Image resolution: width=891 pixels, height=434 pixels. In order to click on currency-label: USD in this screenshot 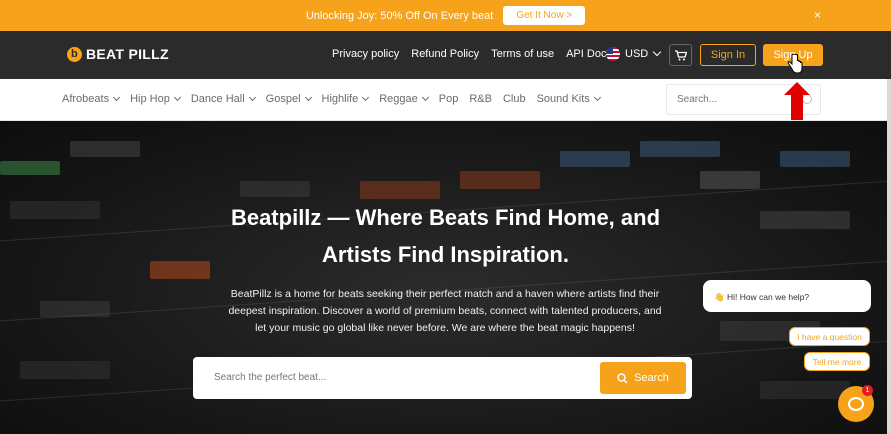, I will do `click(637, 54)`.